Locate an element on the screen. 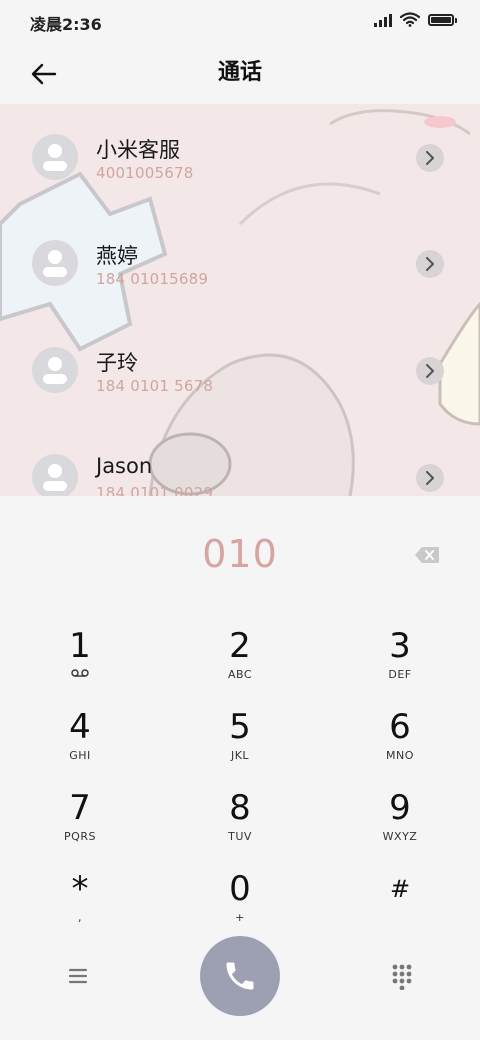 The image size is (480, 1040). contact-name: 小米客服 is located at coordinates (138, 150).